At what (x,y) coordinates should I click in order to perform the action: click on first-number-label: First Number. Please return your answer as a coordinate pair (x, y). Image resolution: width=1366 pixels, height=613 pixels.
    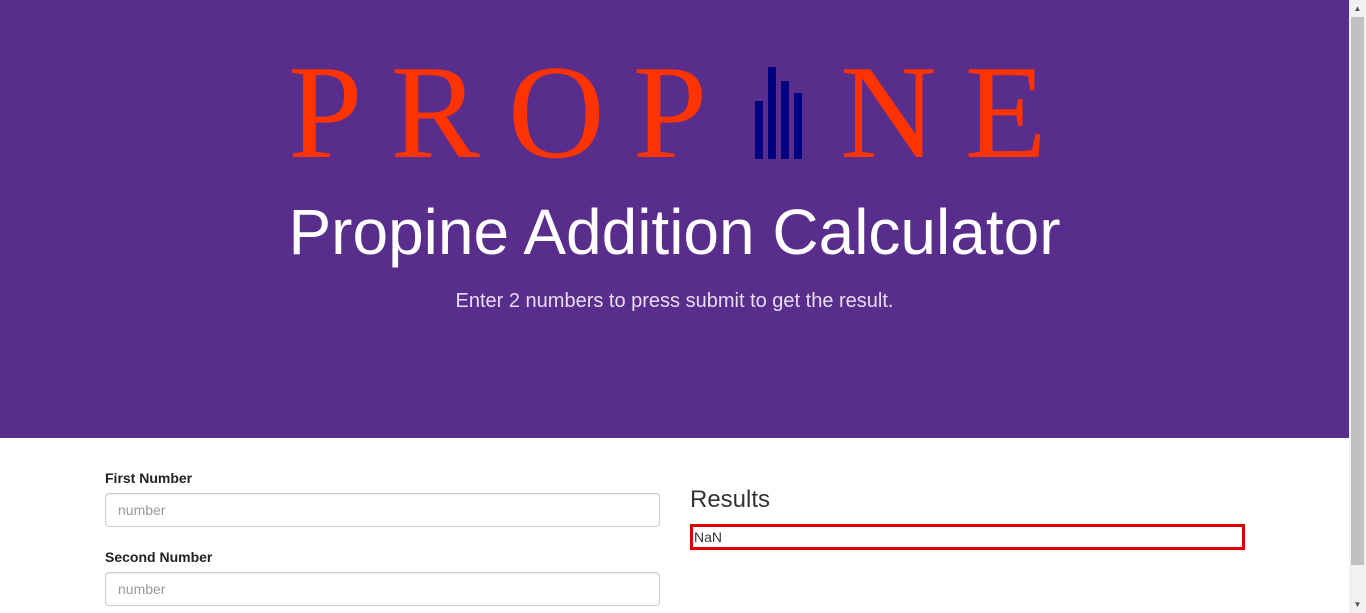
    Looking at the image, I should click on (149, 478).